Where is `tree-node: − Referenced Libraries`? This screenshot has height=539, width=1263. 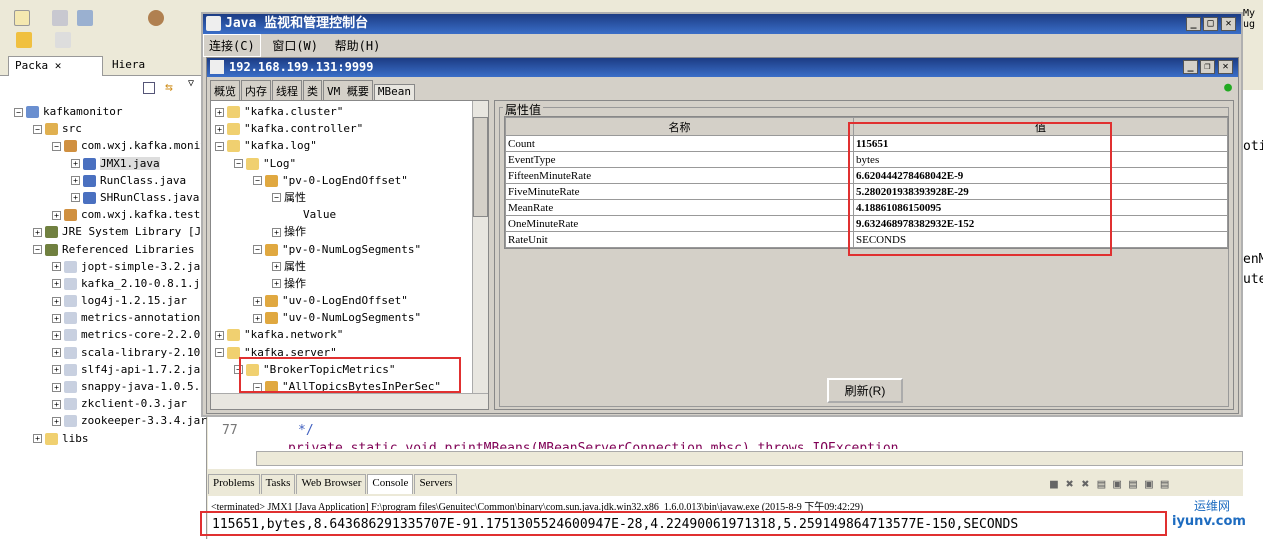 tree-node: − Referenced Libraries is located at coordinates (103, 249).